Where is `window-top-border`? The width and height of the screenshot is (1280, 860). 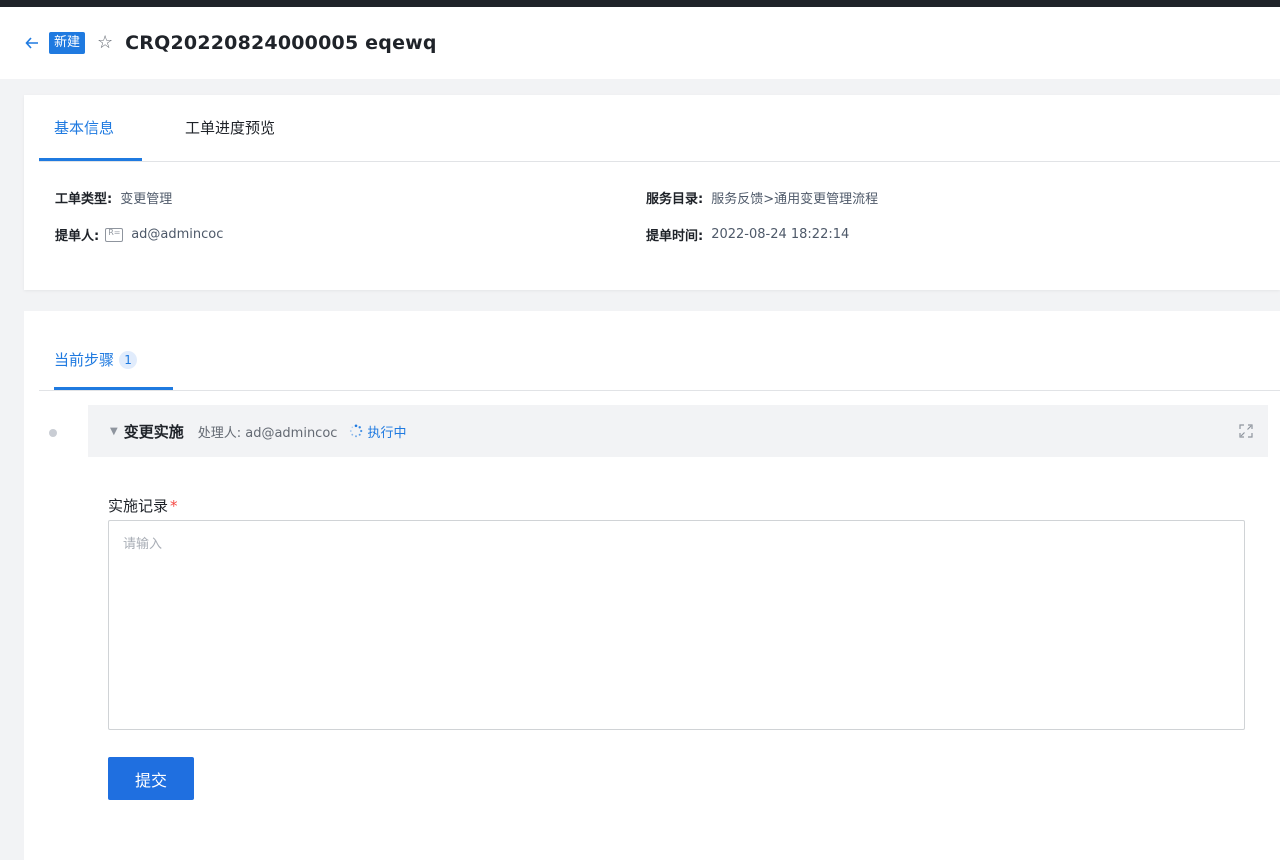 window-top-border is located at coordinates (640, 3).